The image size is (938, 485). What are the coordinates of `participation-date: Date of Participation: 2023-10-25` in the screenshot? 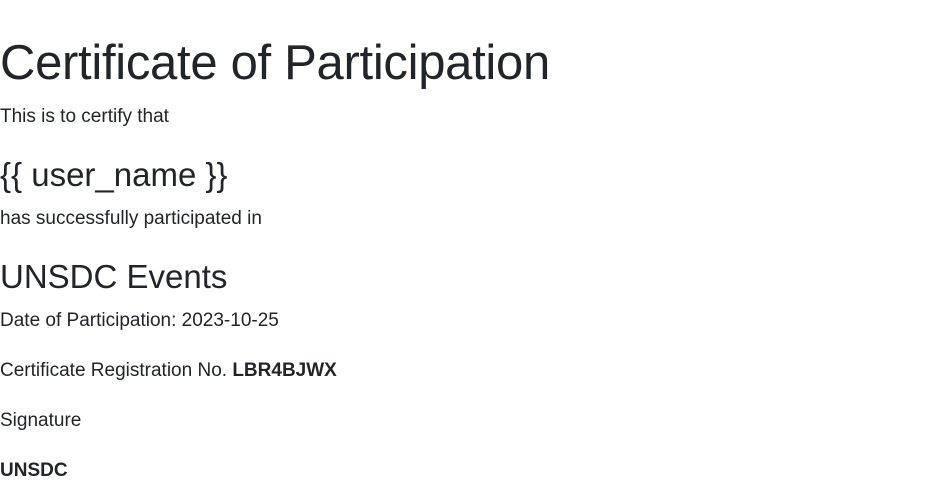 It's located at (139, 321).